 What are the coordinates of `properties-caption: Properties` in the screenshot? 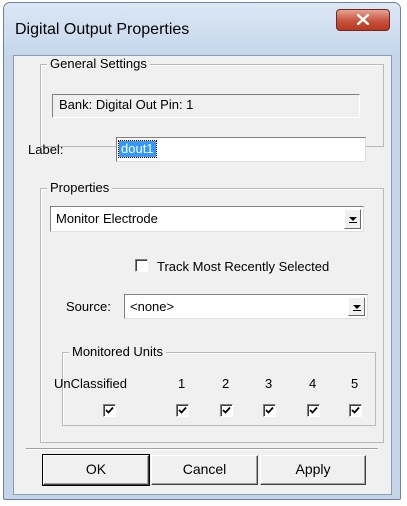 It's located at (80, 188).